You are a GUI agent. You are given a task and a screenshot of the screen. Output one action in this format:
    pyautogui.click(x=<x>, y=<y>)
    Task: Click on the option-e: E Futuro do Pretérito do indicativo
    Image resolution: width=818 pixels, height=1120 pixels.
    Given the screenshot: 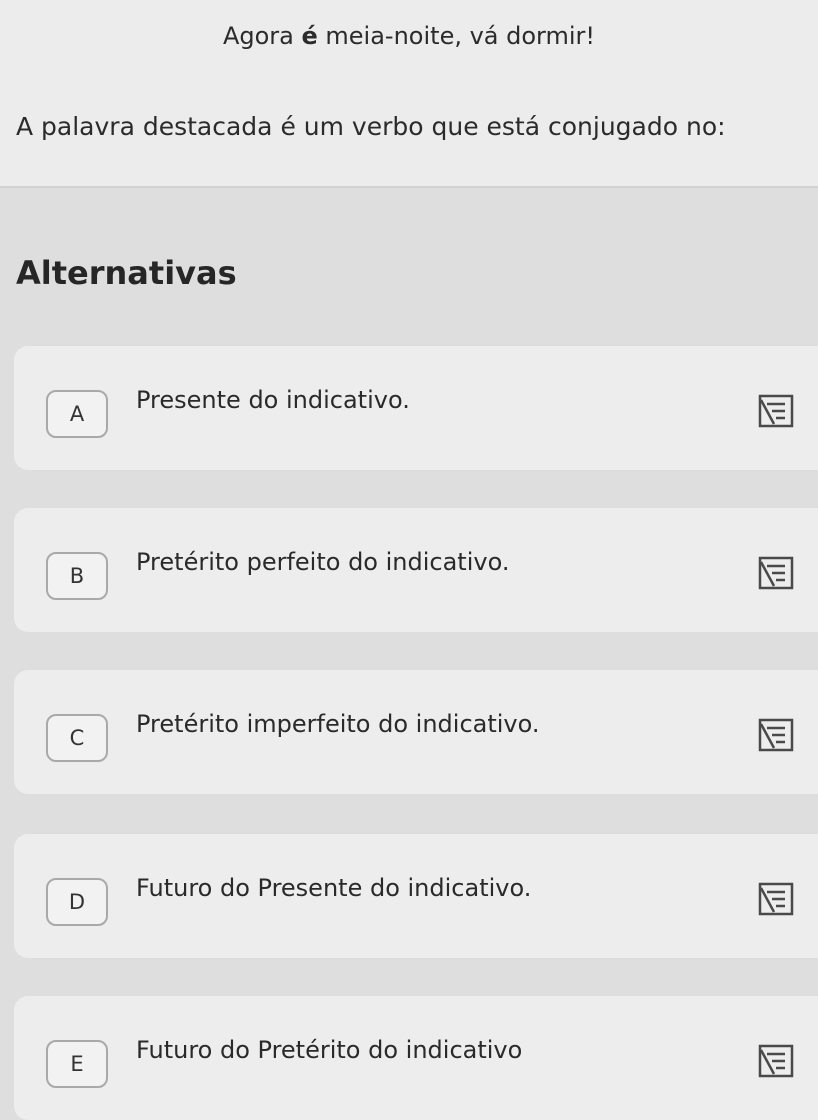 What is the action you would take?
    pyautogui.click(x=416, y=1058)
    